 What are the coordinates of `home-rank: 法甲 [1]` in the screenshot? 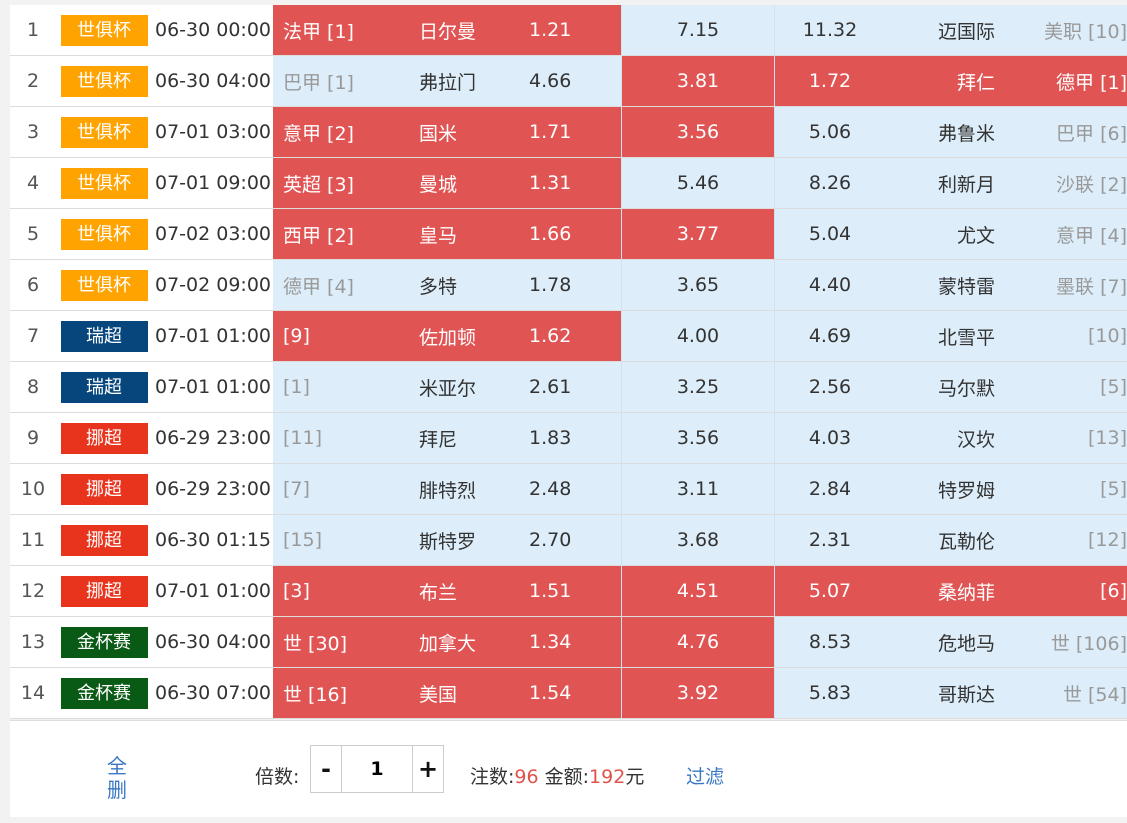 It's located at (344, 30).